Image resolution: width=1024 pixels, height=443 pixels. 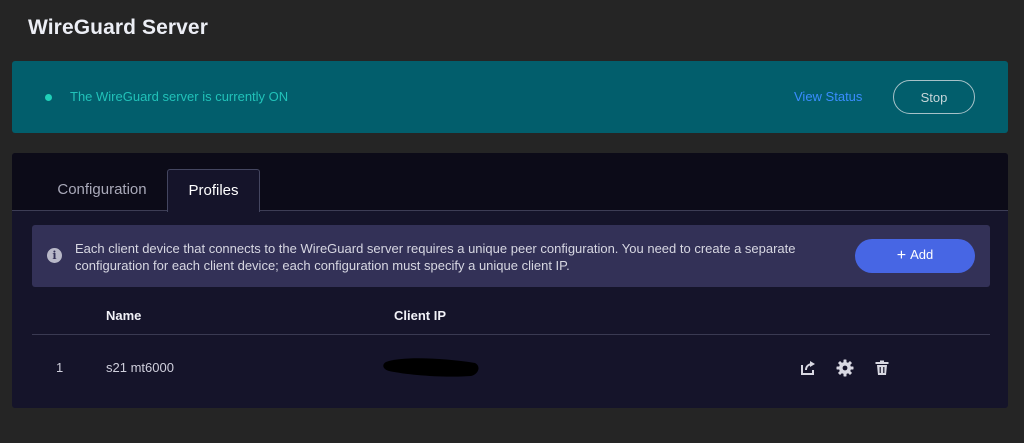 What do you see at coordinates (901, 255) in the screenshot?
I see `plus-icon: +` at bounding box center [901, 255].